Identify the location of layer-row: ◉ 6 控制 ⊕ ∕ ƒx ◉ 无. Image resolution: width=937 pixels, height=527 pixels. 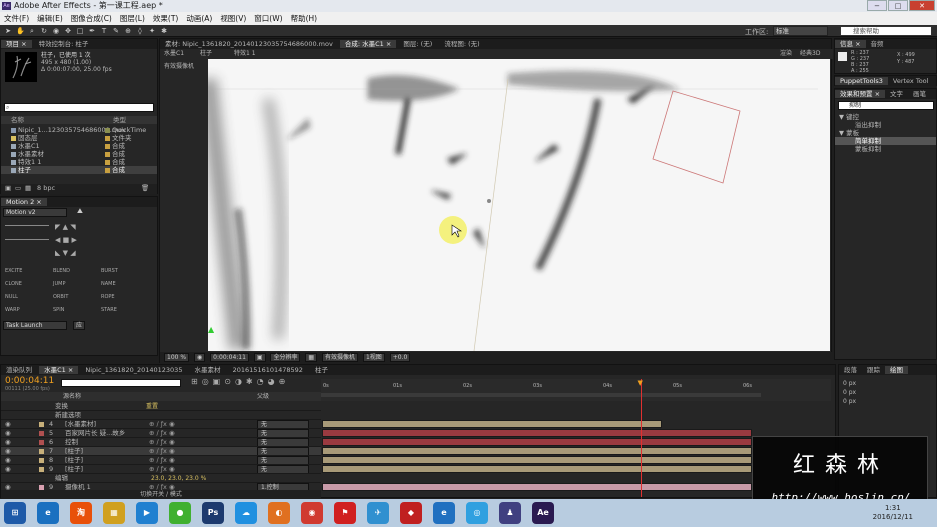
(161, 442).